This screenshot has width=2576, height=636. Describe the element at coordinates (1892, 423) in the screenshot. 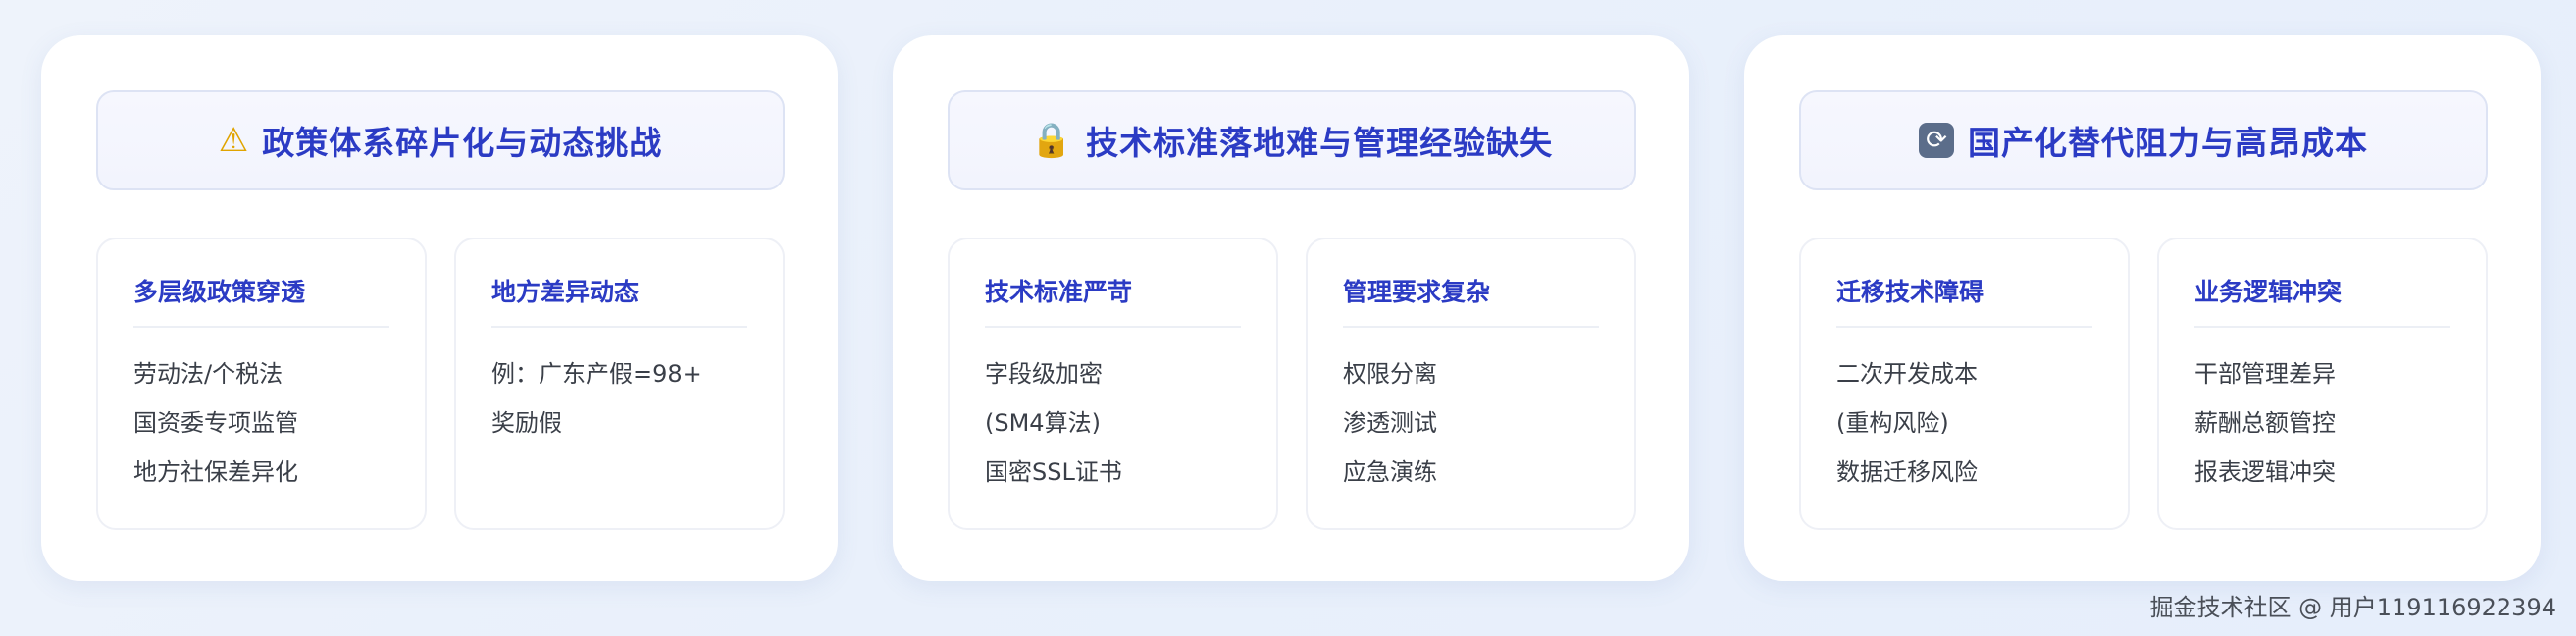

I see `card-line: (重构风险)` at that location.